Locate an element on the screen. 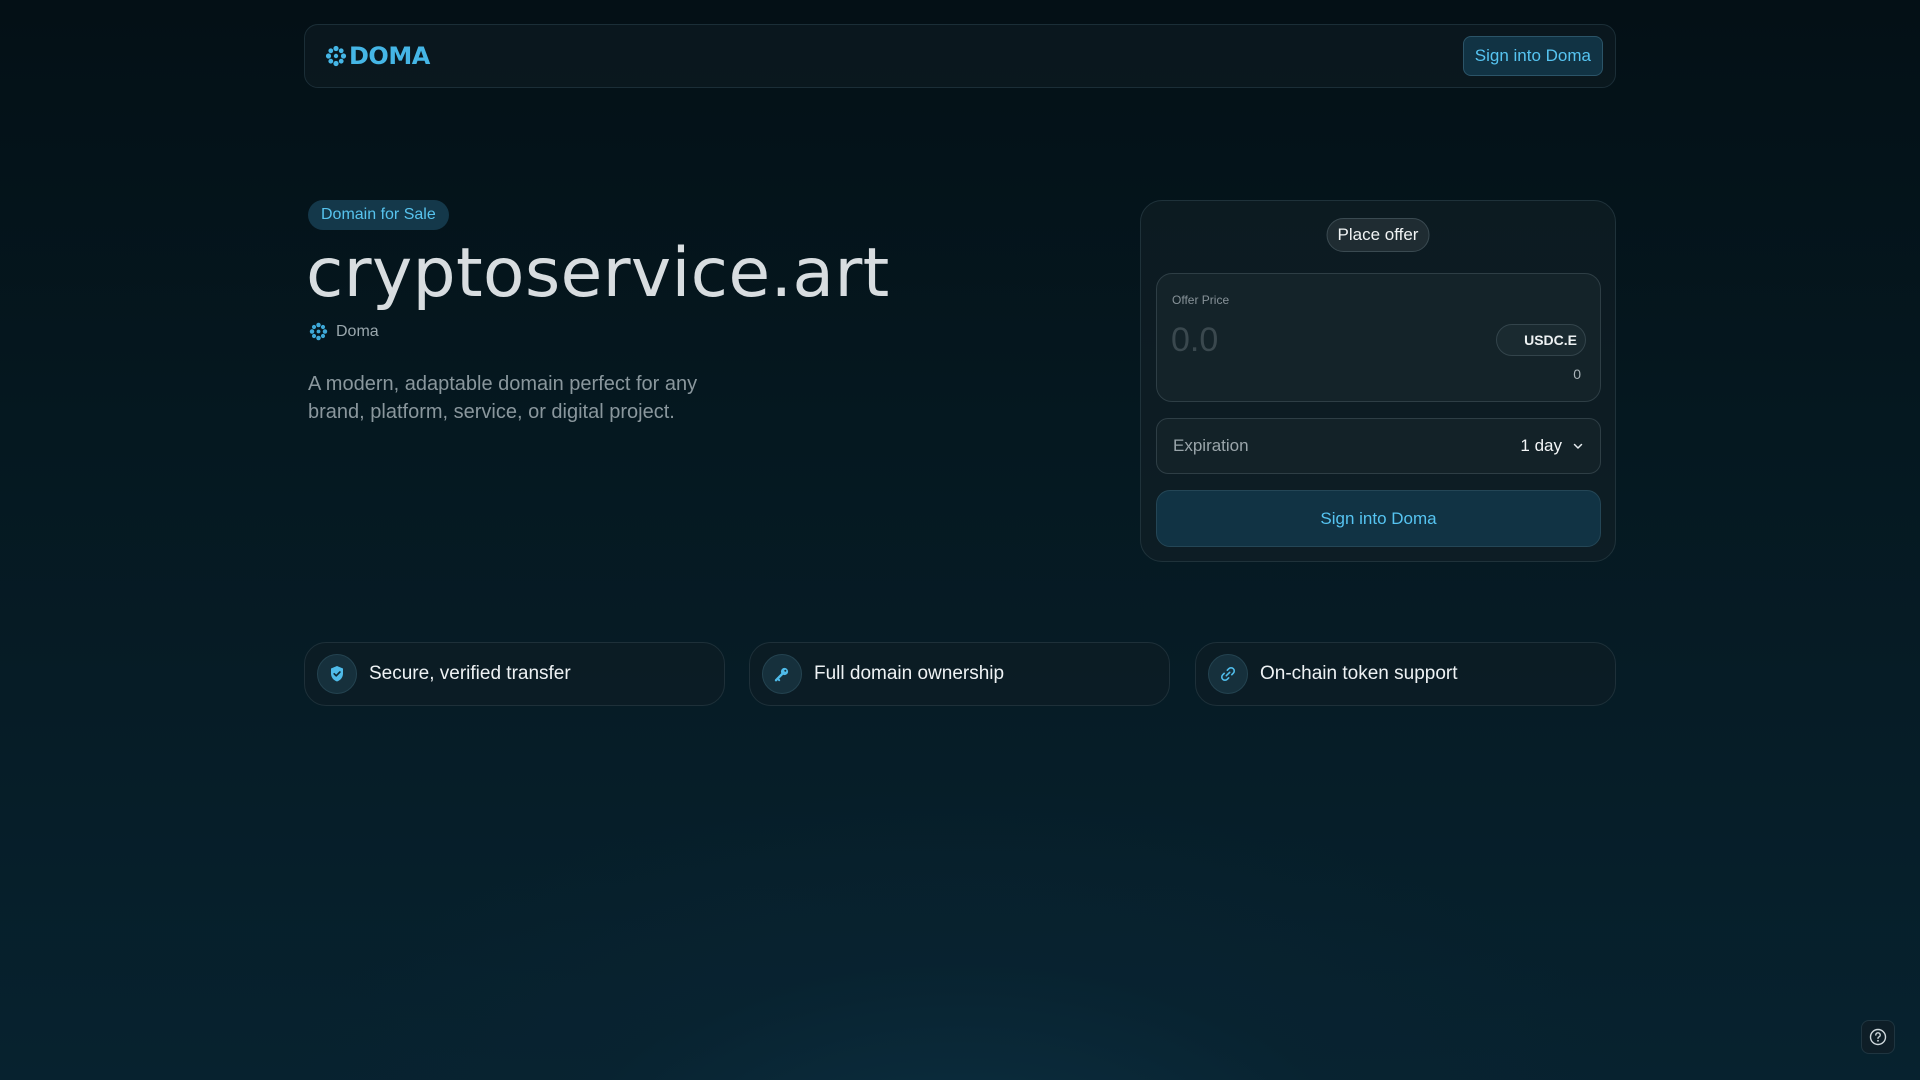  expiration-value-wrap: 1 day is located at coordinates (1552, 446).